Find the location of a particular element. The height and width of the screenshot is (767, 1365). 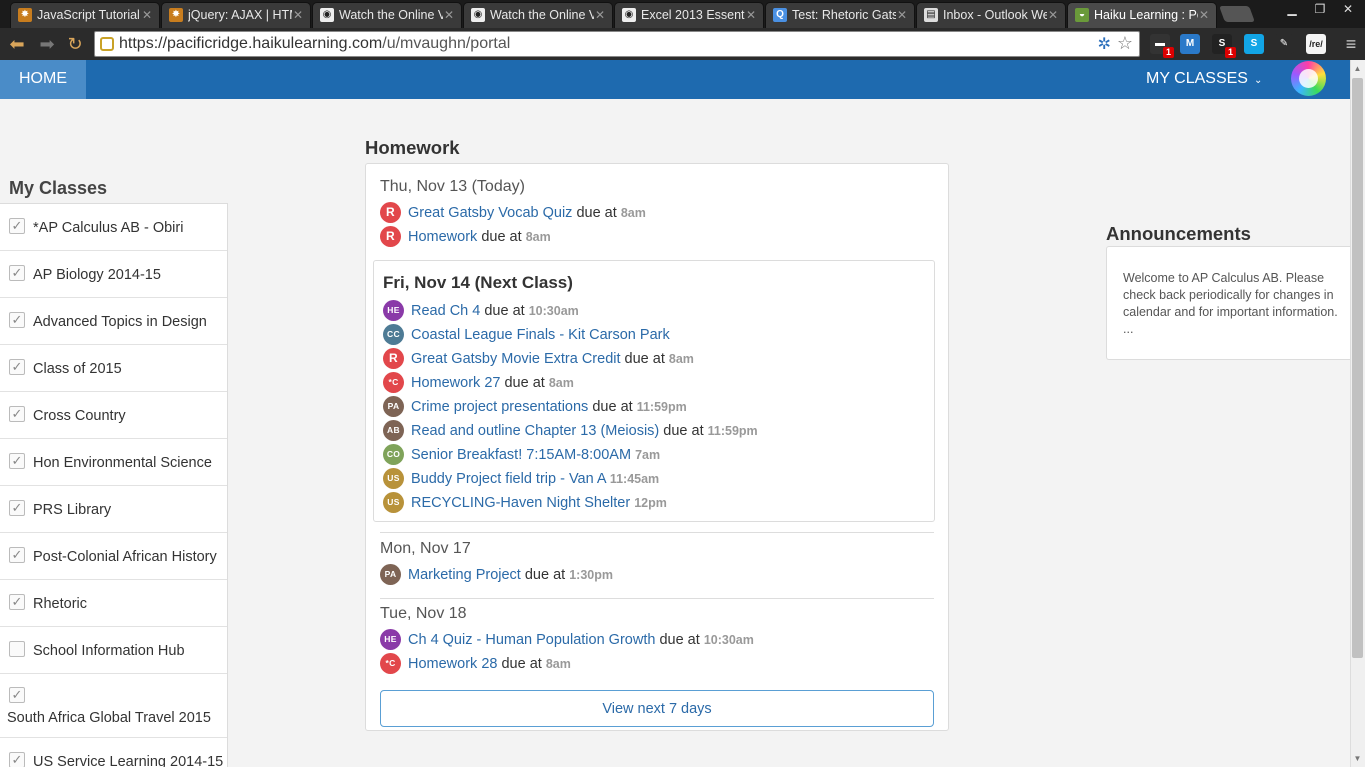

homework-link: Marketing Project is located at coordinates (464, 575).